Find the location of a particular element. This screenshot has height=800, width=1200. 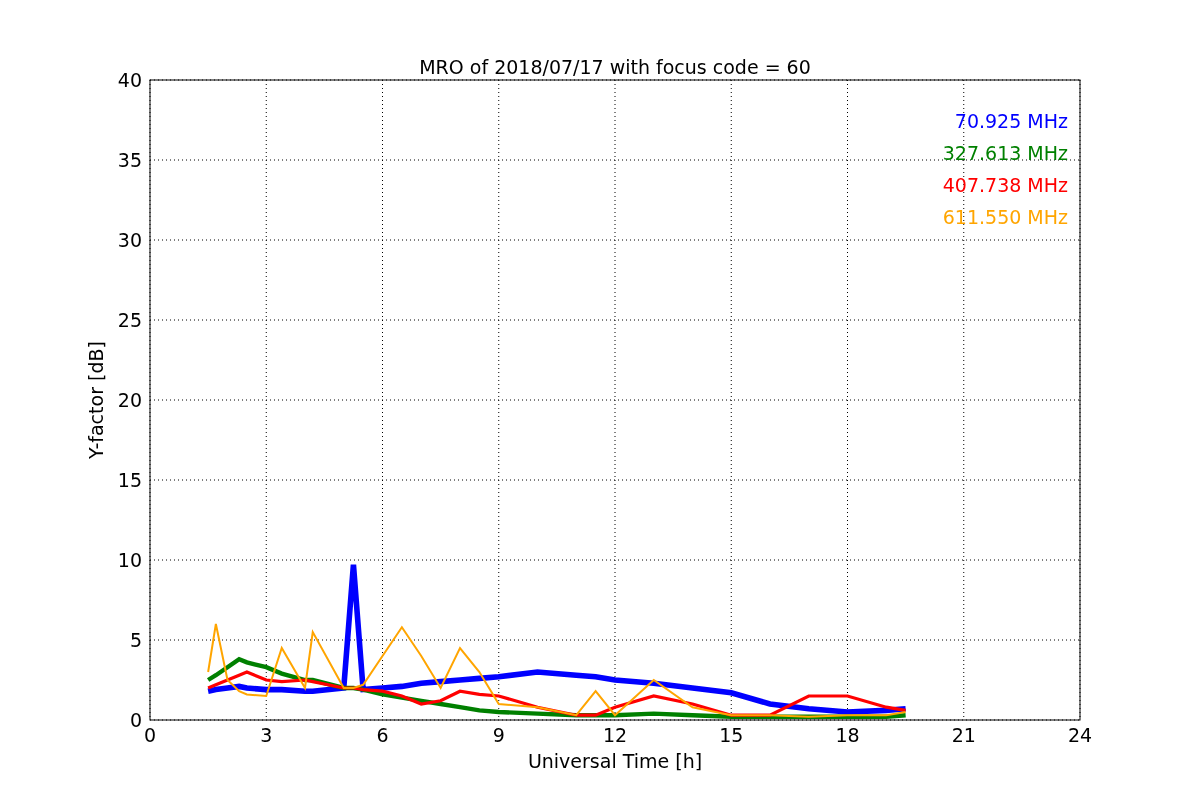

x-tick-label: 6 is located at coordinates (382, 735).